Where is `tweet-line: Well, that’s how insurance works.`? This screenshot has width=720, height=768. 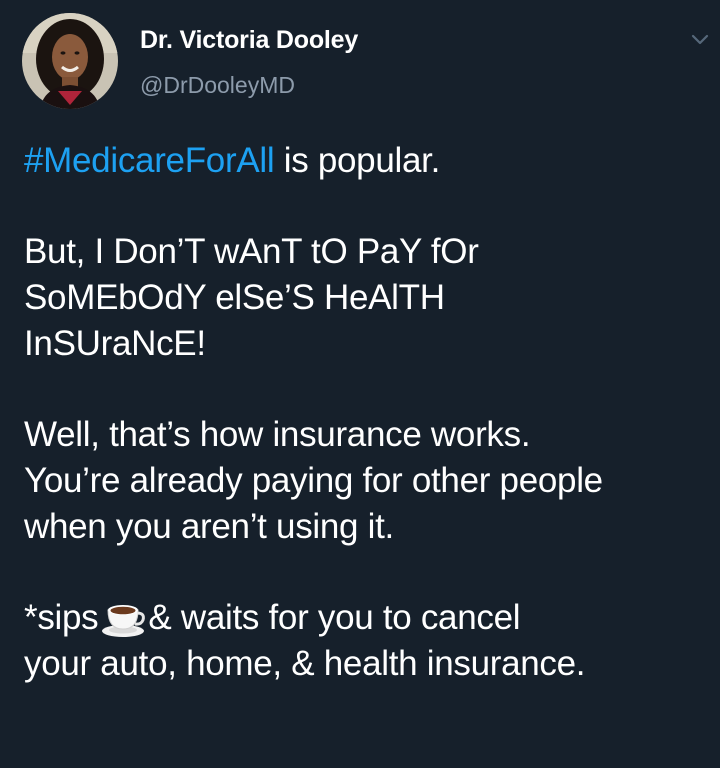 tweet-line: Well, that’s how insurance works. is located at coordinates (277, 434).